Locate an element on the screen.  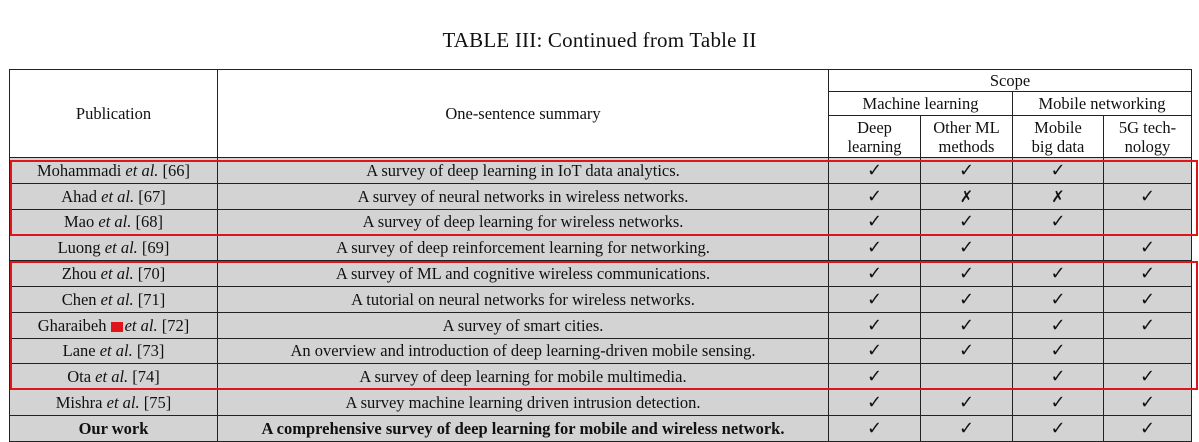
header-group-mobile-networking: Mobile networking is located at coordinates (1102, 103).